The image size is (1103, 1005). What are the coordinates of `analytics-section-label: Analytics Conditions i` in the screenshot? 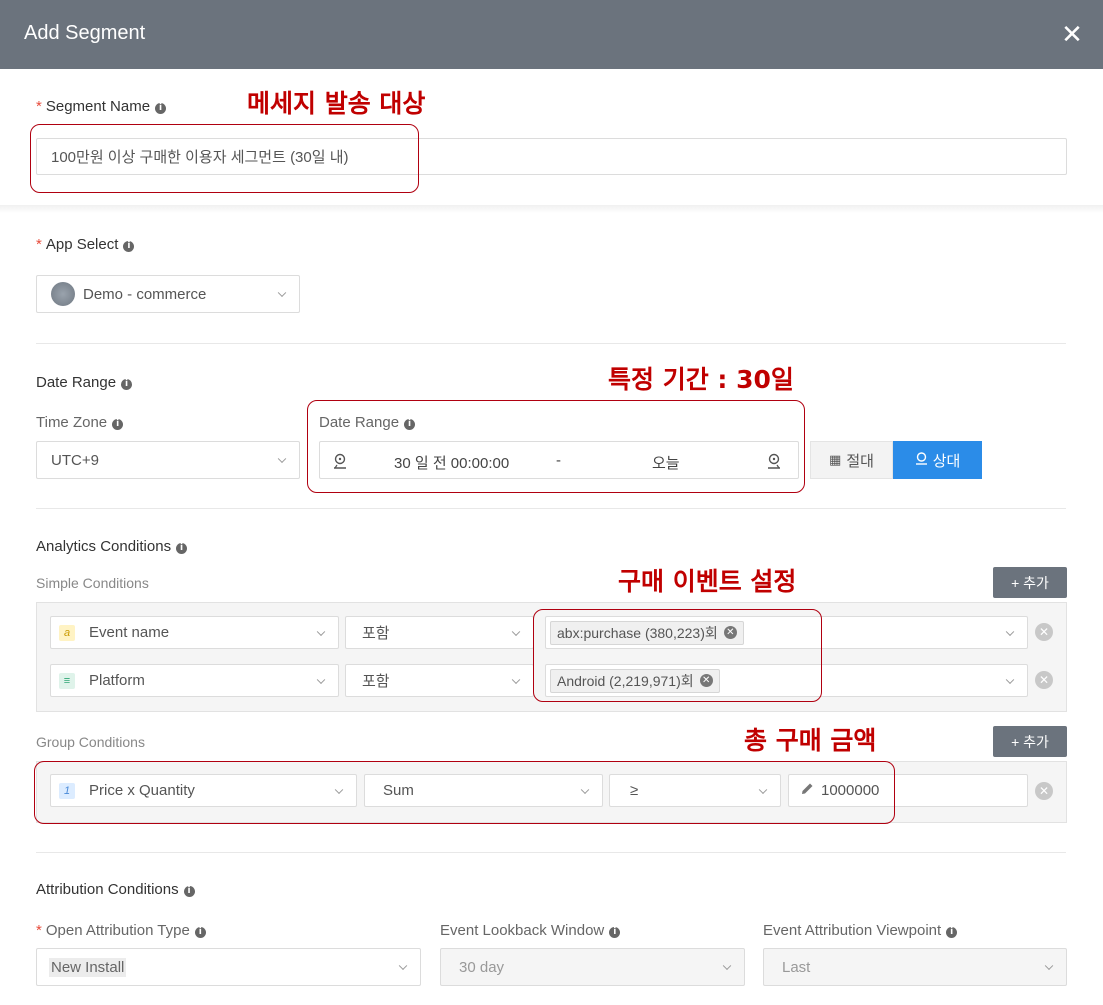 It's located at (112, 546).